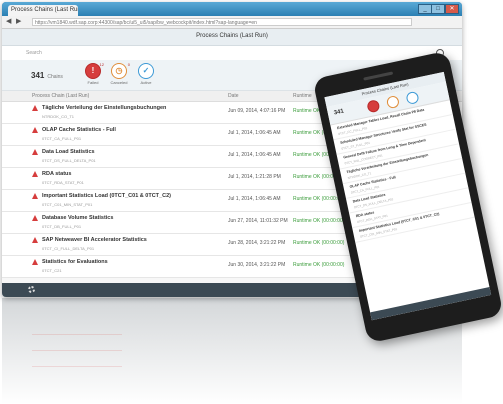 This screenshot has height=404, width=503. What do you see at coordinates (339, 112) in the screenshot?
I see `phone-chain-count: 341` at bounding box center [339, 112].